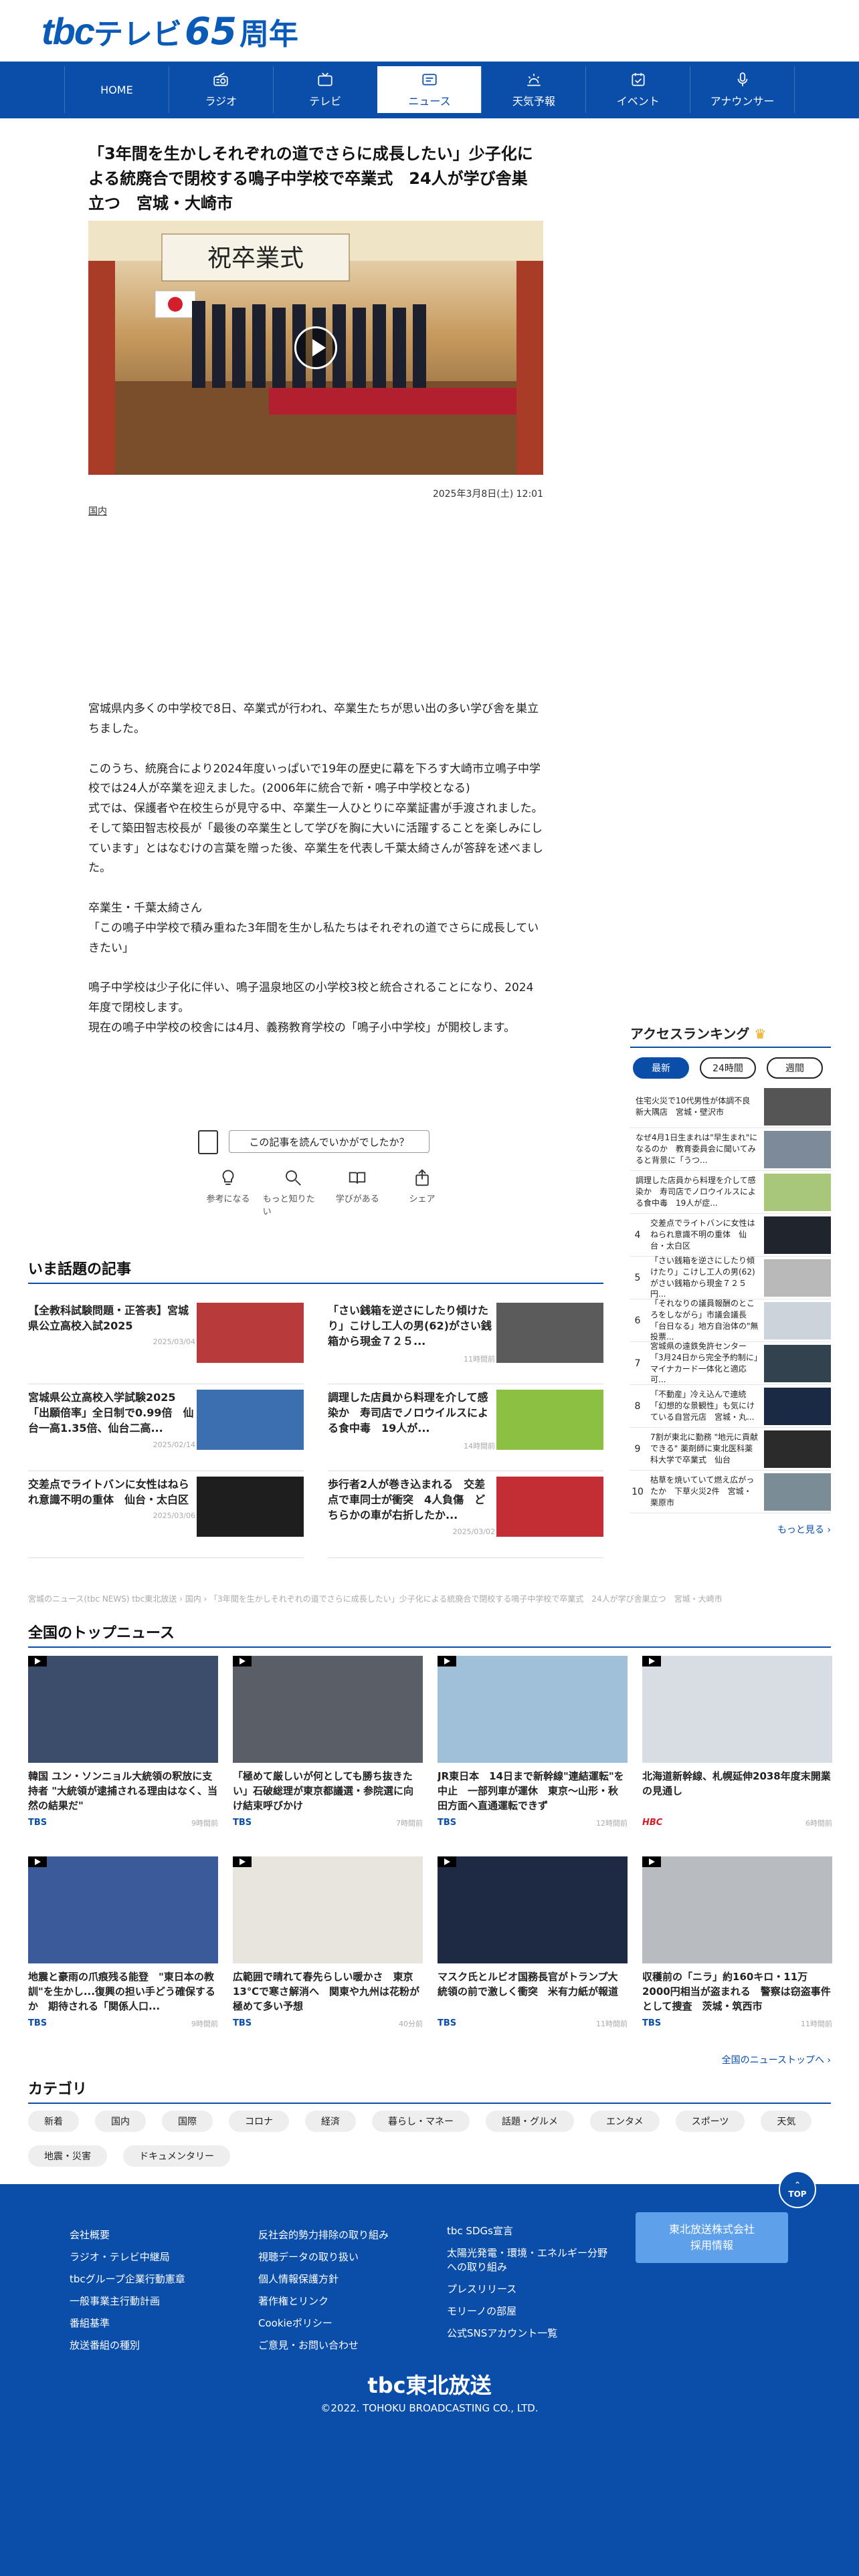 This screenshot has width=859, height=2576. What do you see at coordinates (128, 2235) in the screenshot?
I see `footer-link: 会社概要` at bounding box center [128, 2235].